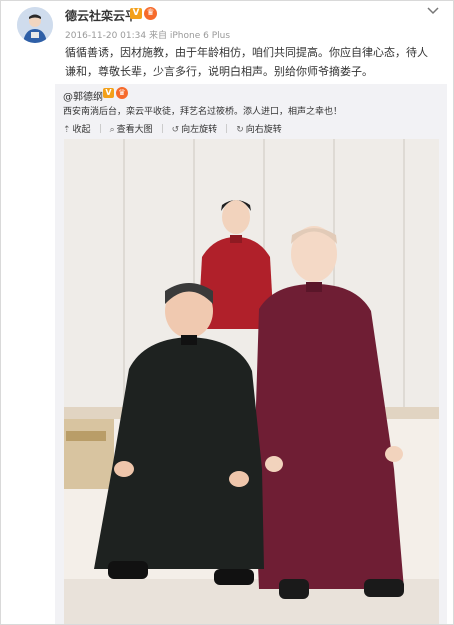 Image resolution: width=454 pixels, height=625 pixels. Describe the element at coordinates (122, 93) in the screenshot. I see `repost-crown-icon: ♛` at that location.